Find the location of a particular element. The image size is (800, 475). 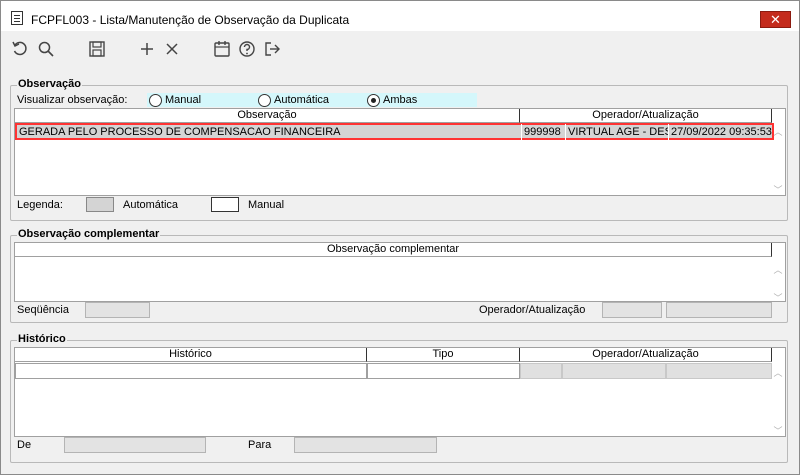

radio-manual: Manual is located at coordinates (175, 100).